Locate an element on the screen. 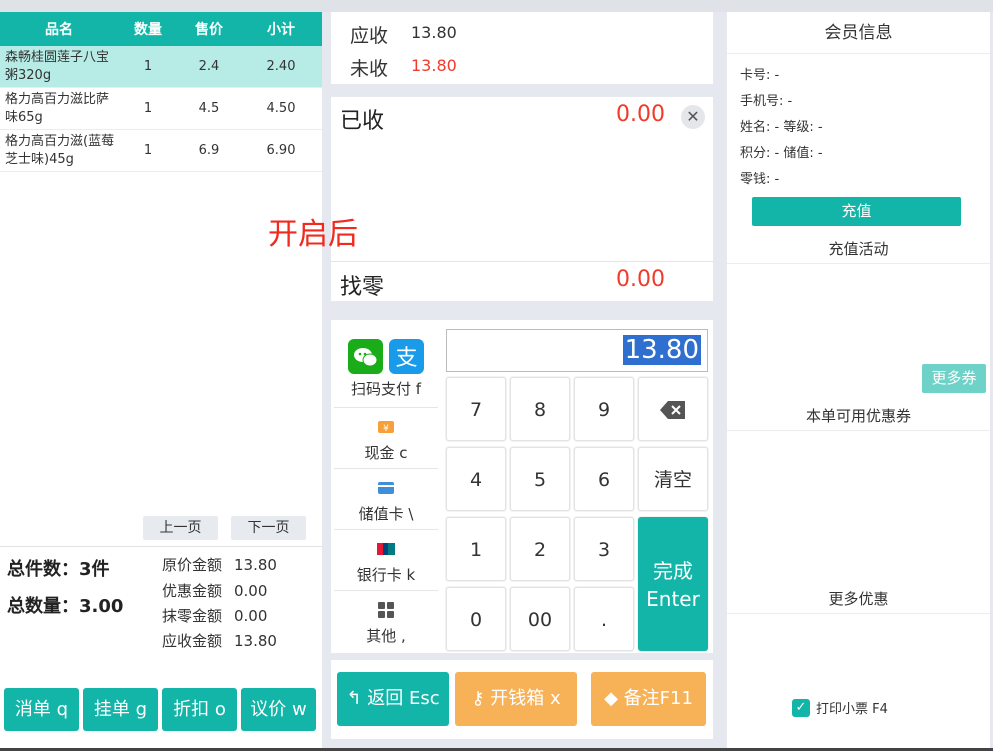  item-name: 格力高百力滋比萨味65g is located at coordinates (57, 108).